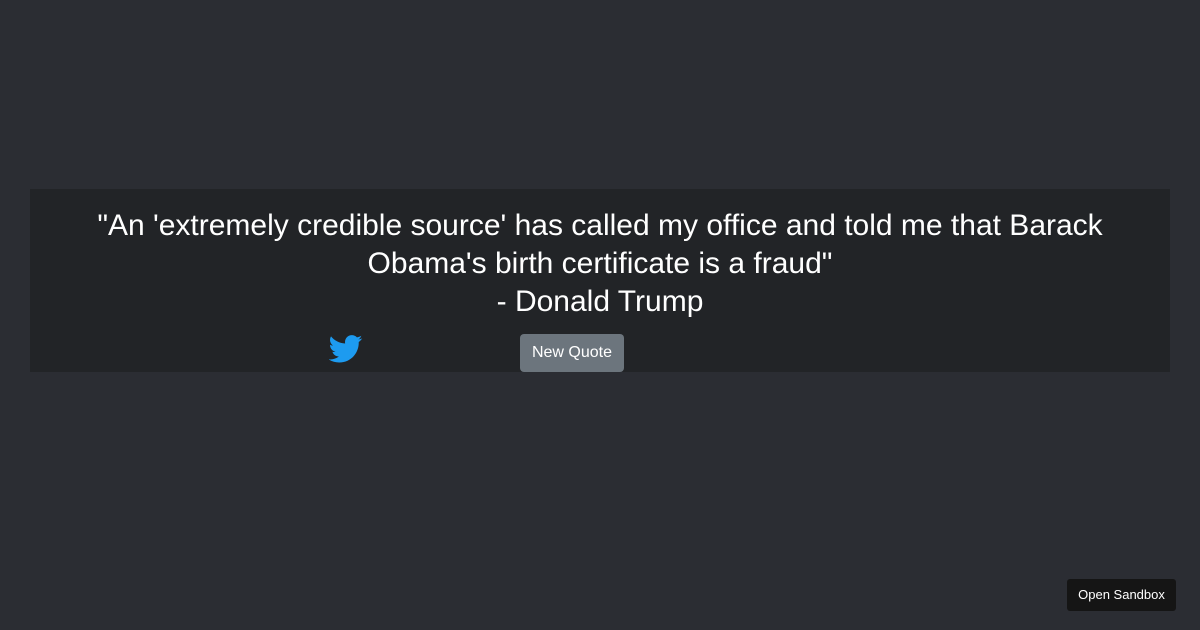  I want to click on quote-author: - Donald Trump, so click(600, 301).